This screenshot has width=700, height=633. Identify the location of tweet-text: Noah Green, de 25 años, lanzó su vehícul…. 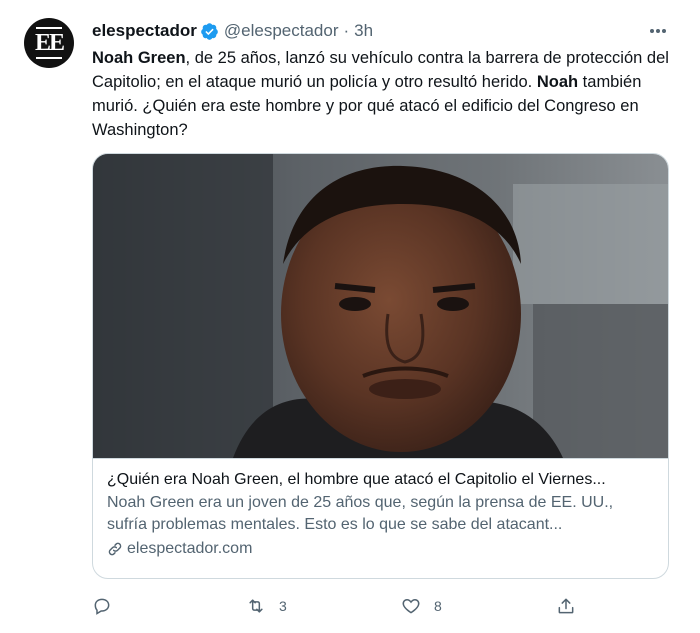
(384, 94).